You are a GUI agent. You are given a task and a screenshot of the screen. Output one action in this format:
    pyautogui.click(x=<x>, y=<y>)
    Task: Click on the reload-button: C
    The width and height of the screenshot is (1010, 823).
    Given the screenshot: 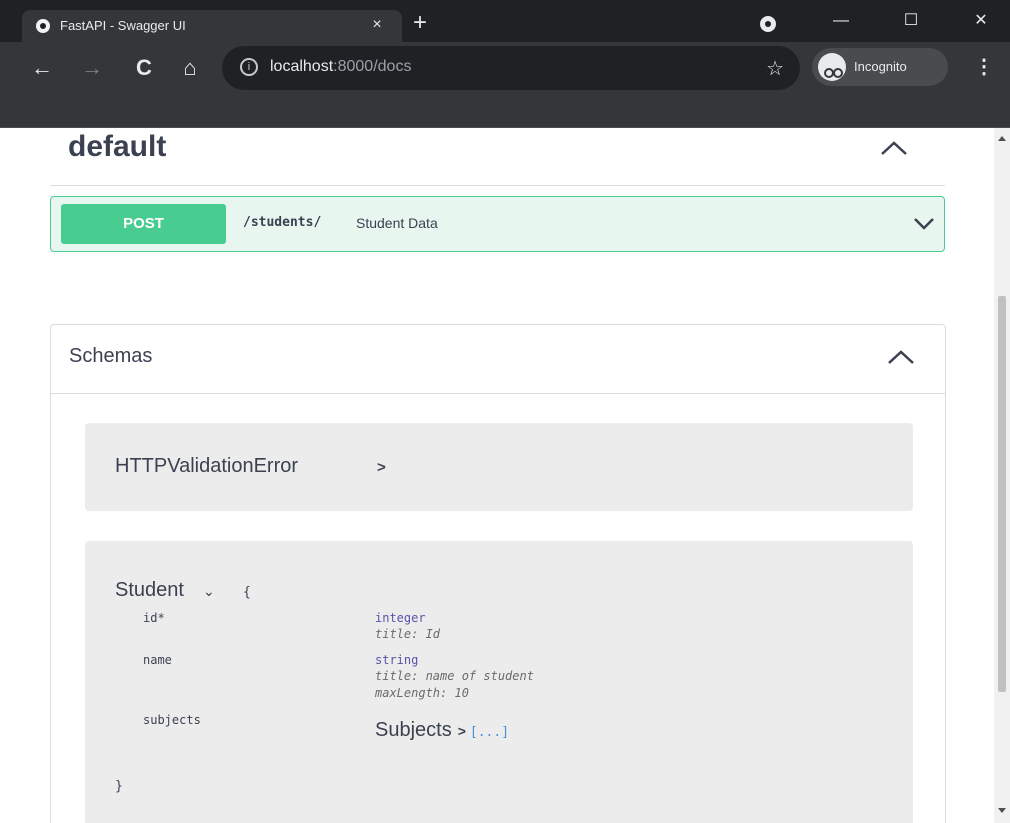 What is the action you would take?
    pyautogui.click(x=144, y=68)
    